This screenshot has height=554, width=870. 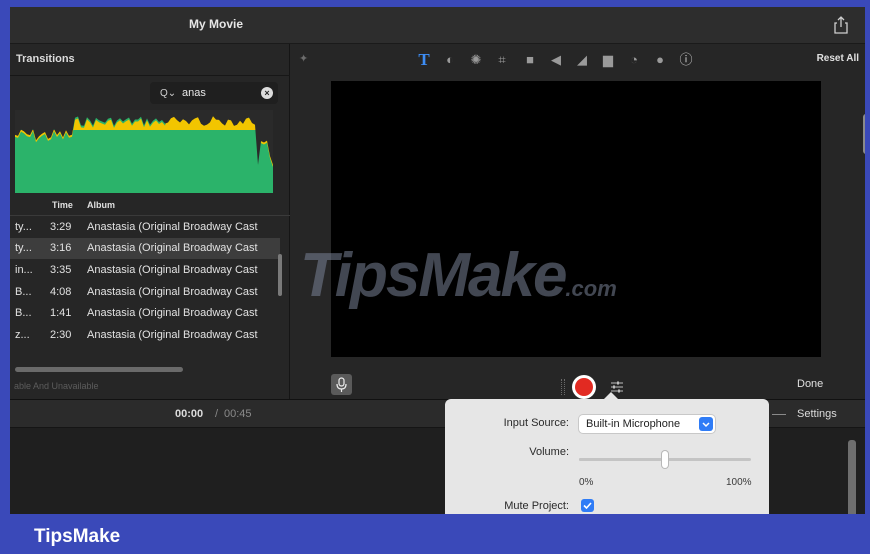 I want to click on speed-icon: ◔, so click(x=634, y=60).